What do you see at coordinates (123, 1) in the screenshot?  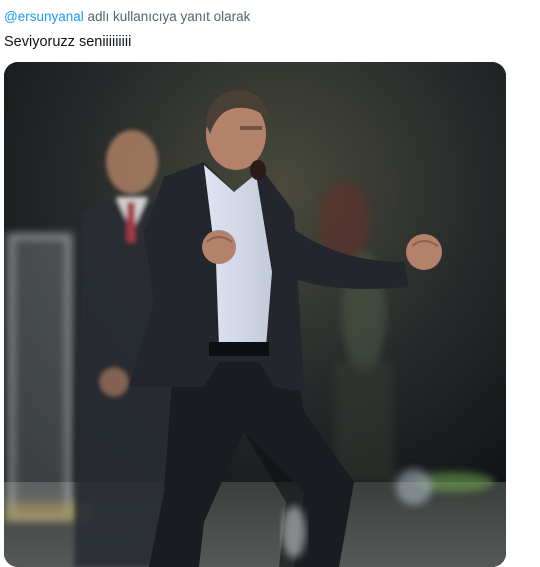 I see `cut-off-header-line` at bounding box center [123, 1].